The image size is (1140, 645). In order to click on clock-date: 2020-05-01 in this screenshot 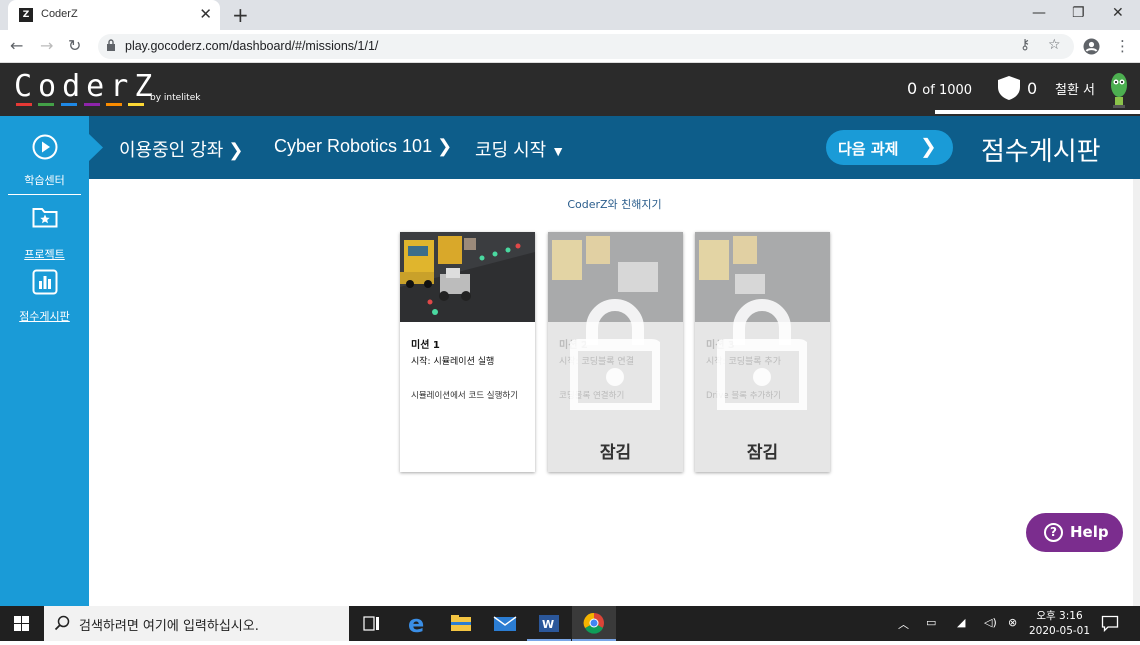, I will do `click(1060, 631)`.